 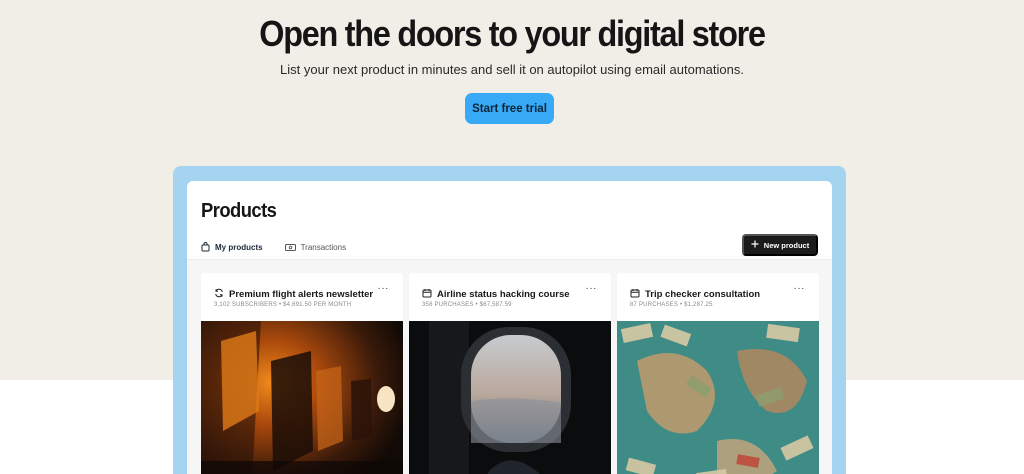 I want to click on shopping-bag-icon, so click(x=205, y=247).